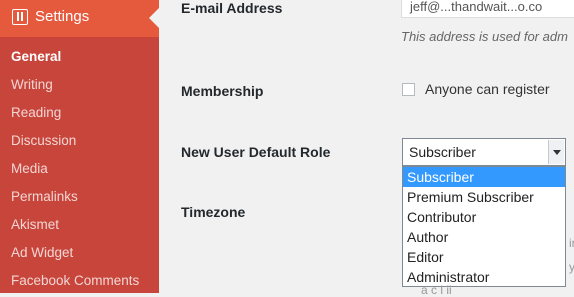 The width and height of the screenshot is (574, 297). Describe the element at coordinates (484, 217) in the screenshot. I see `role-option-contributor: Contributor` at that location.